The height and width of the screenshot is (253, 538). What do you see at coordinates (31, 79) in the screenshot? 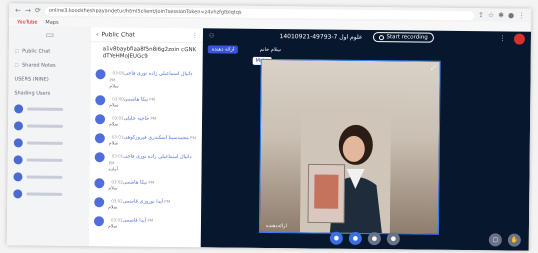
I see `users-header: USERS (NINE)` at bounding box center [31, 79].